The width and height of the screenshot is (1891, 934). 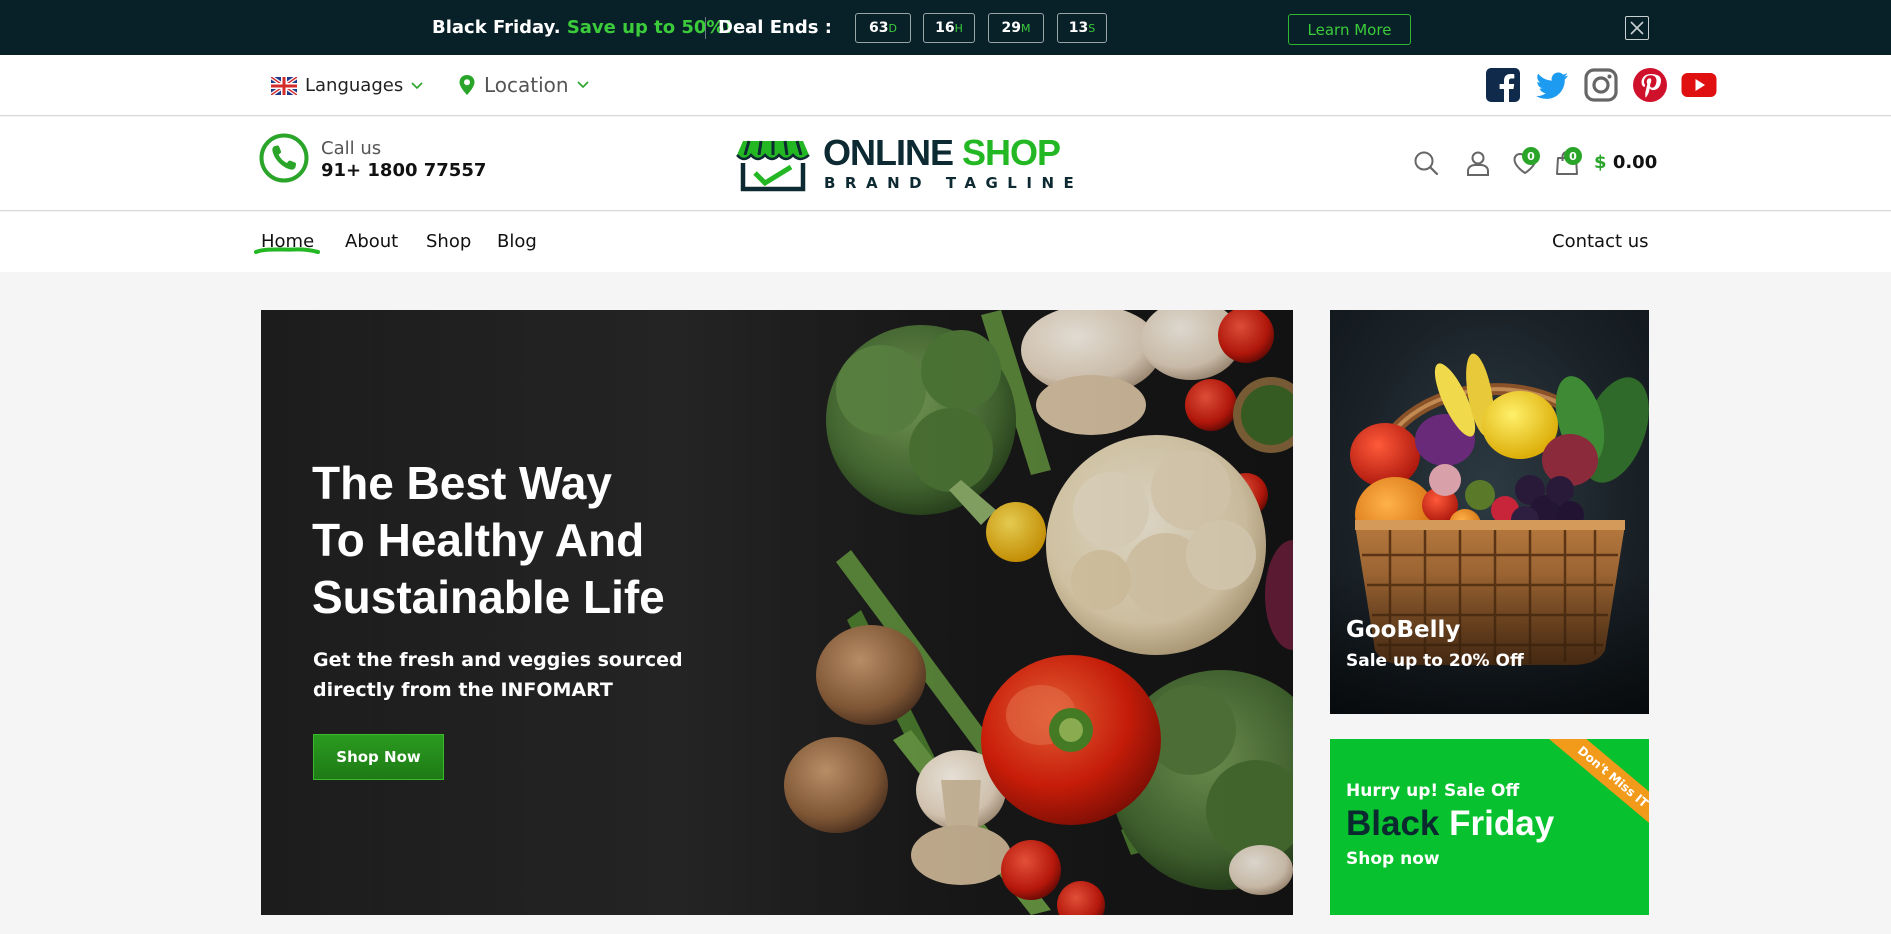 I want to click on goobelly-promo-card: GooBelly Sale up to 20% Off, so click(x=1489, y=512).